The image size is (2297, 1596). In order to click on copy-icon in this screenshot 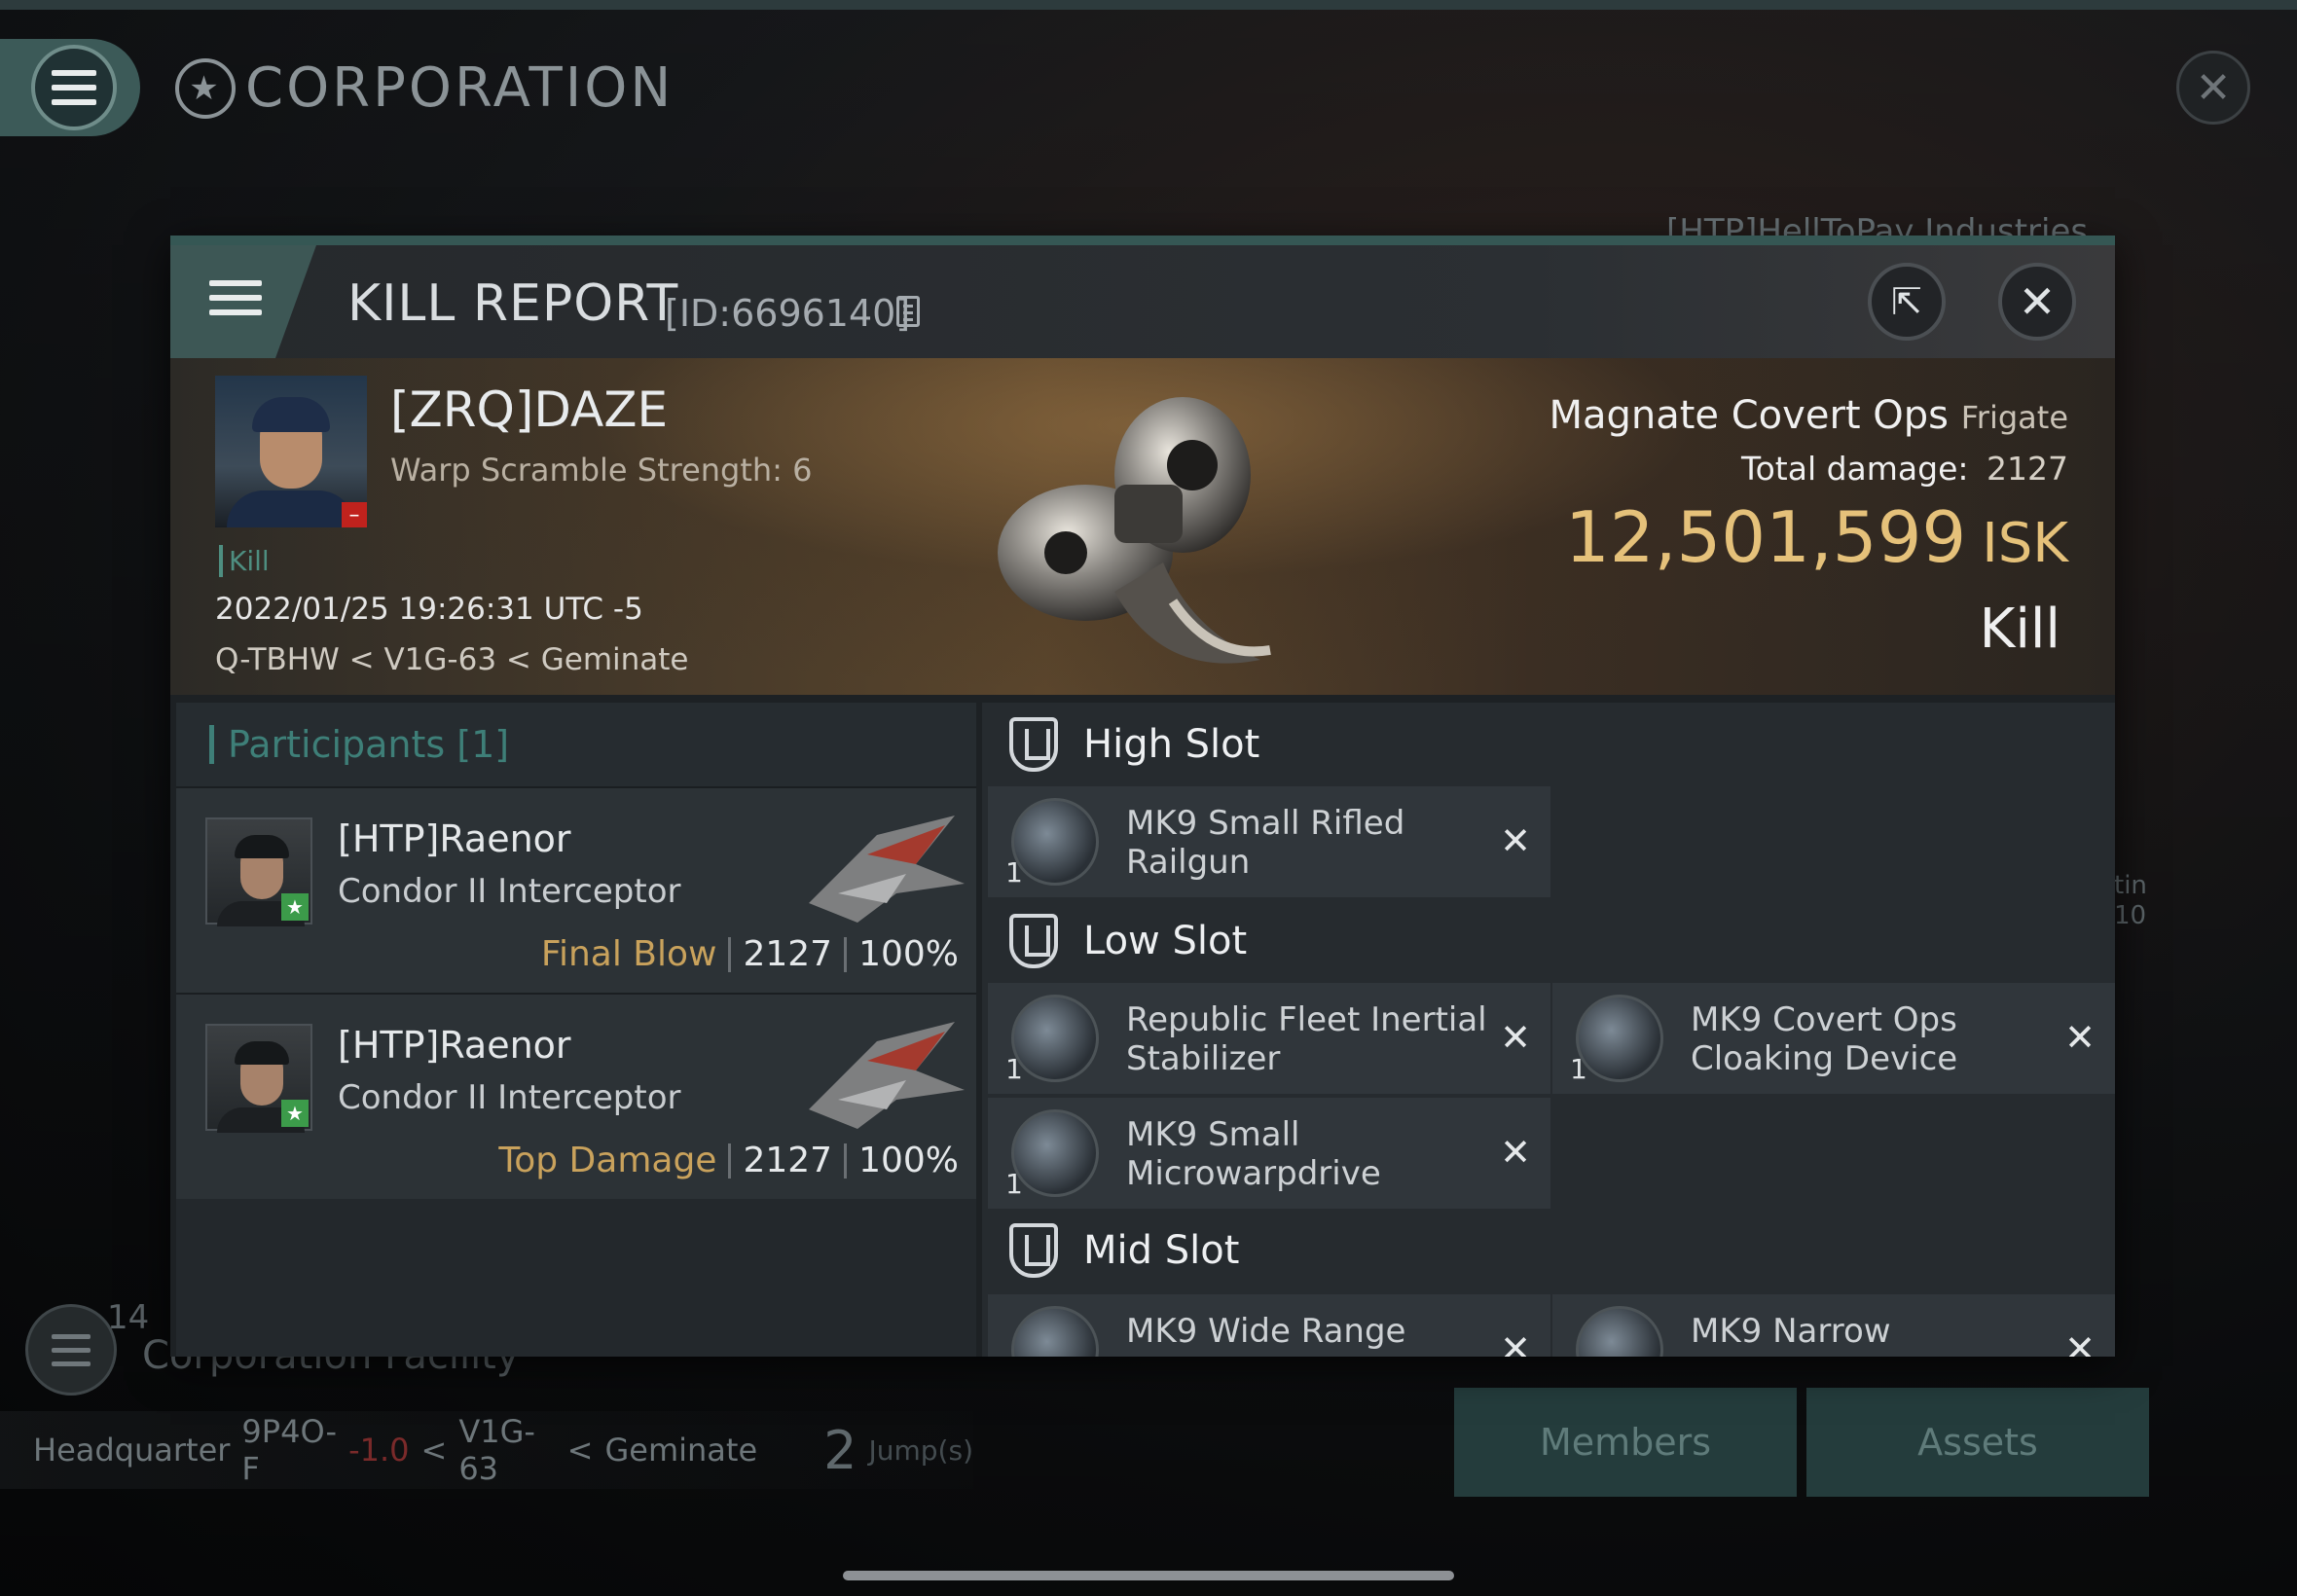, I will do `click(908, 311)`.